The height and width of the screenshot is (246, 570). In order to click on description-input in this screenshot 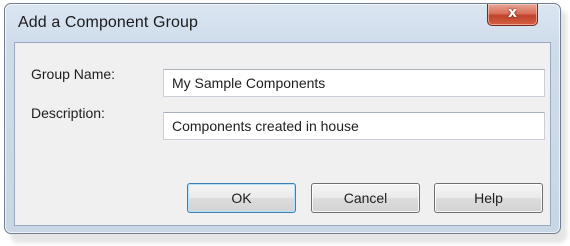, I will do `click(354, 126)`.